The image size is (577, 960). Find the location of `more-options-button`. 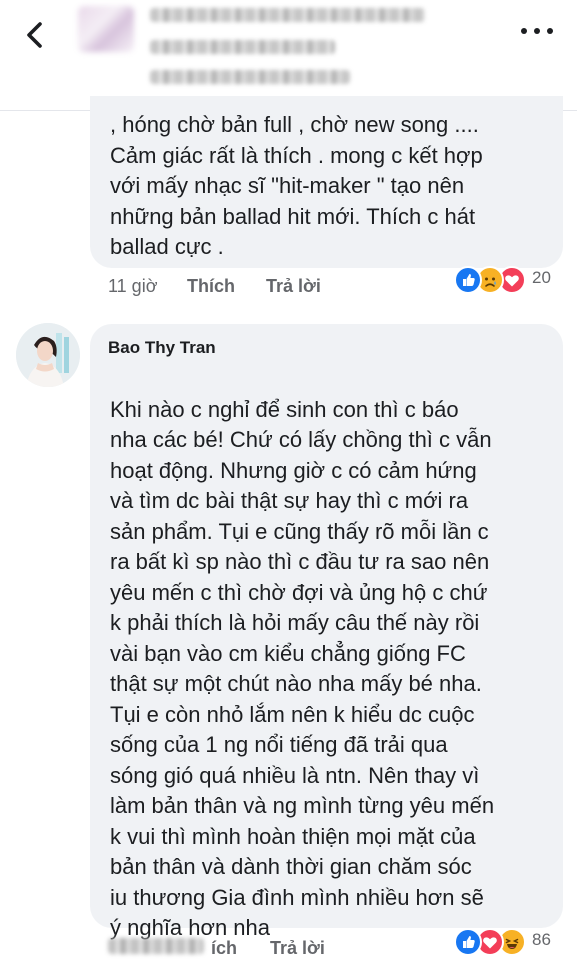

more-options-button is located at coordinates (538, 33).